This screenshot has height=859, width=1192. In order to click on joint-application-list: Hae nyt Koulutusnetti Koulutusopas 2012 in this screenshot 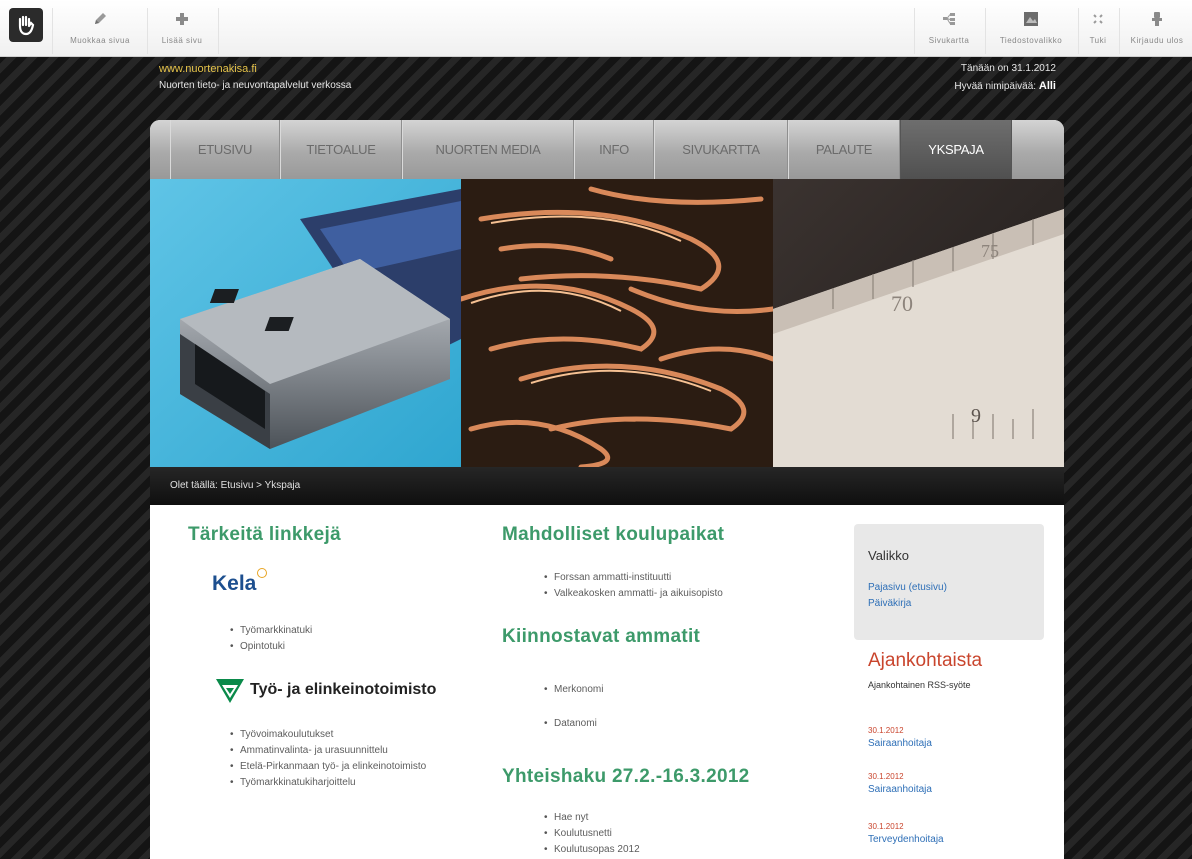, I will do `click(592, 834)`.